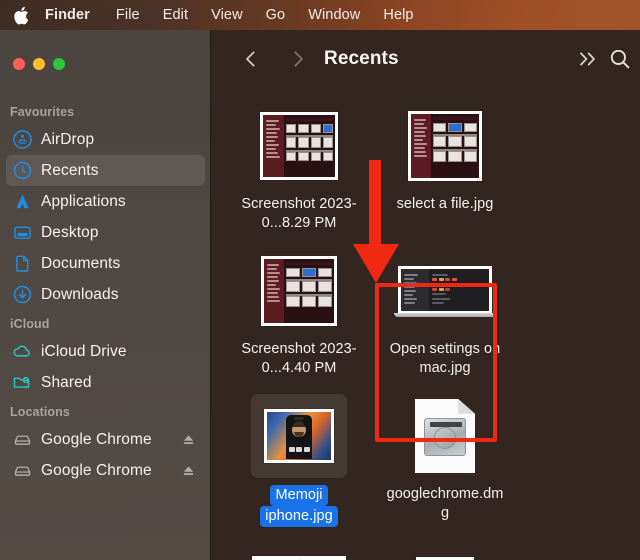 The width and height of the screenshot is (640, 560). Describe the element at coordinates (398, 15) in the screenshot. I see `menu-item-help: Help` at that location.